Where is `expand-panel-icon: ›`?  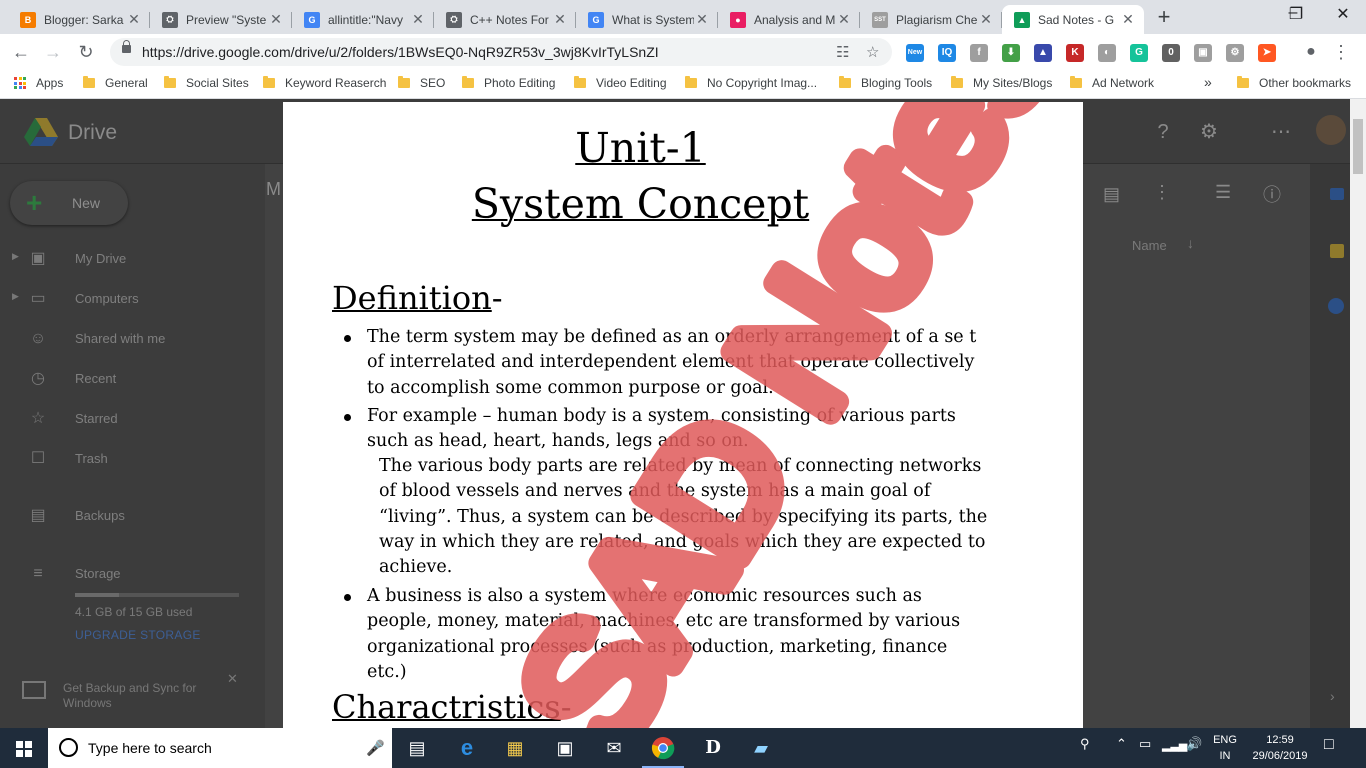
expand-panel-icon: › is located at coordinates (1332, 696).